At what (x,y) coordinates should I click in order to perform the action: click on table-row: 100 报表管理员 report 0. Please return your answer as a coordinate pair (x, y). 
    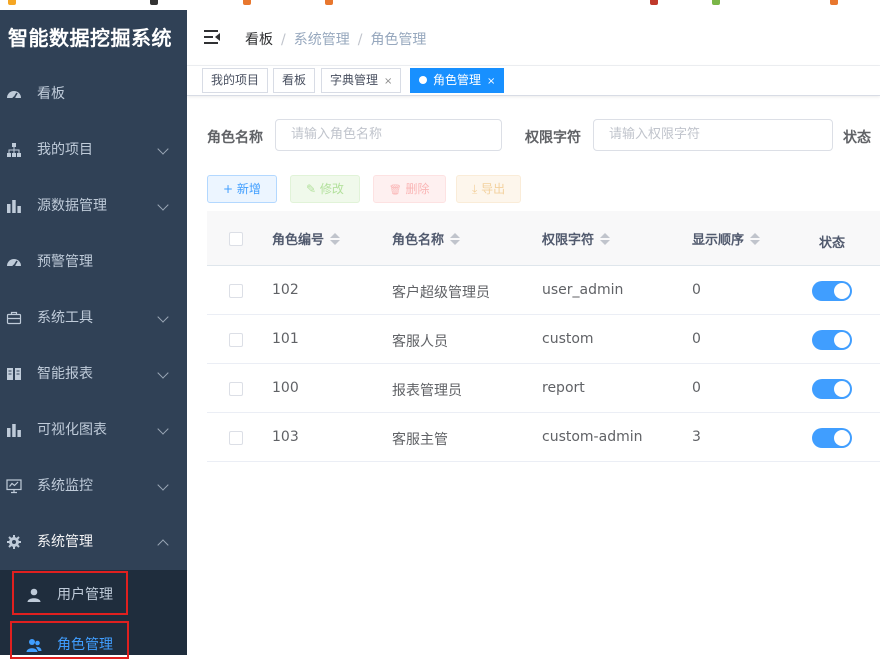
    Looking at the image, I should click on (543, 388).